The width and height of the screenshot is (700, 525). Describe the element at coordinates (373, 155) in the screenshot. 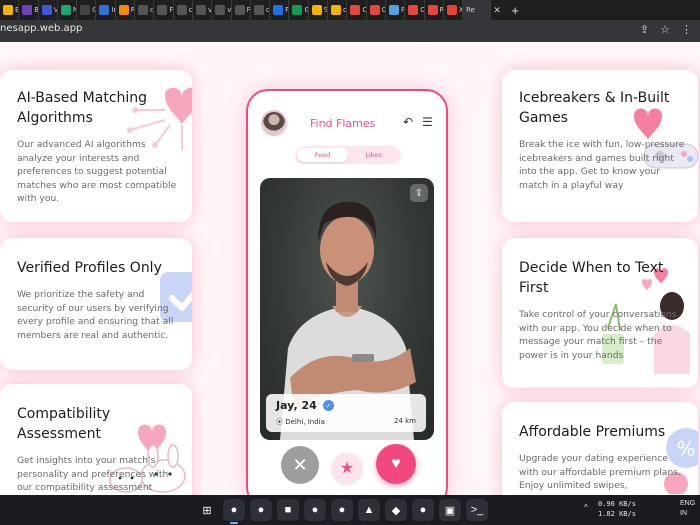

I see `tab-likes: Likes` at that location.